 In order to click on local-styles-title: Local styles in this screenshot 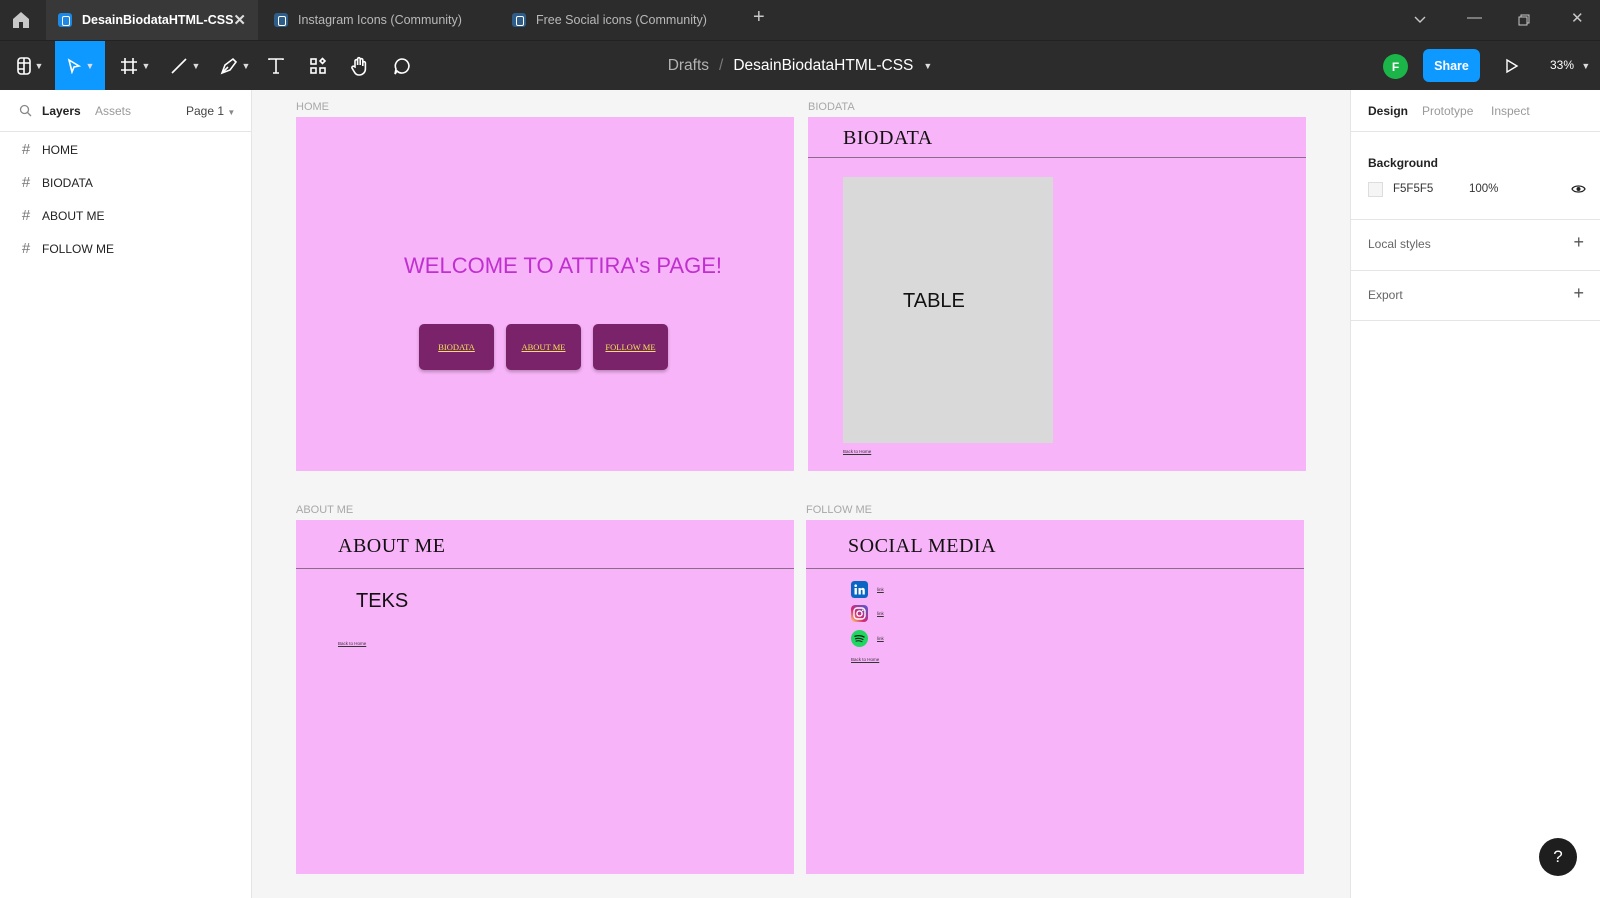, I will do `click(1399, 244)`.